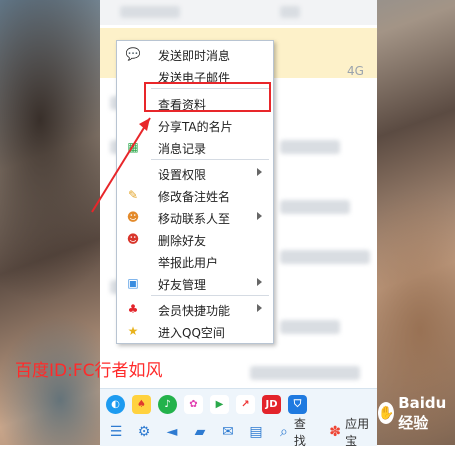 The height and width of the screenshot is (449, 455). Describe the element at coordinates (228, 432) in the screenshot. I see `mail-icon: ✉` at that location.